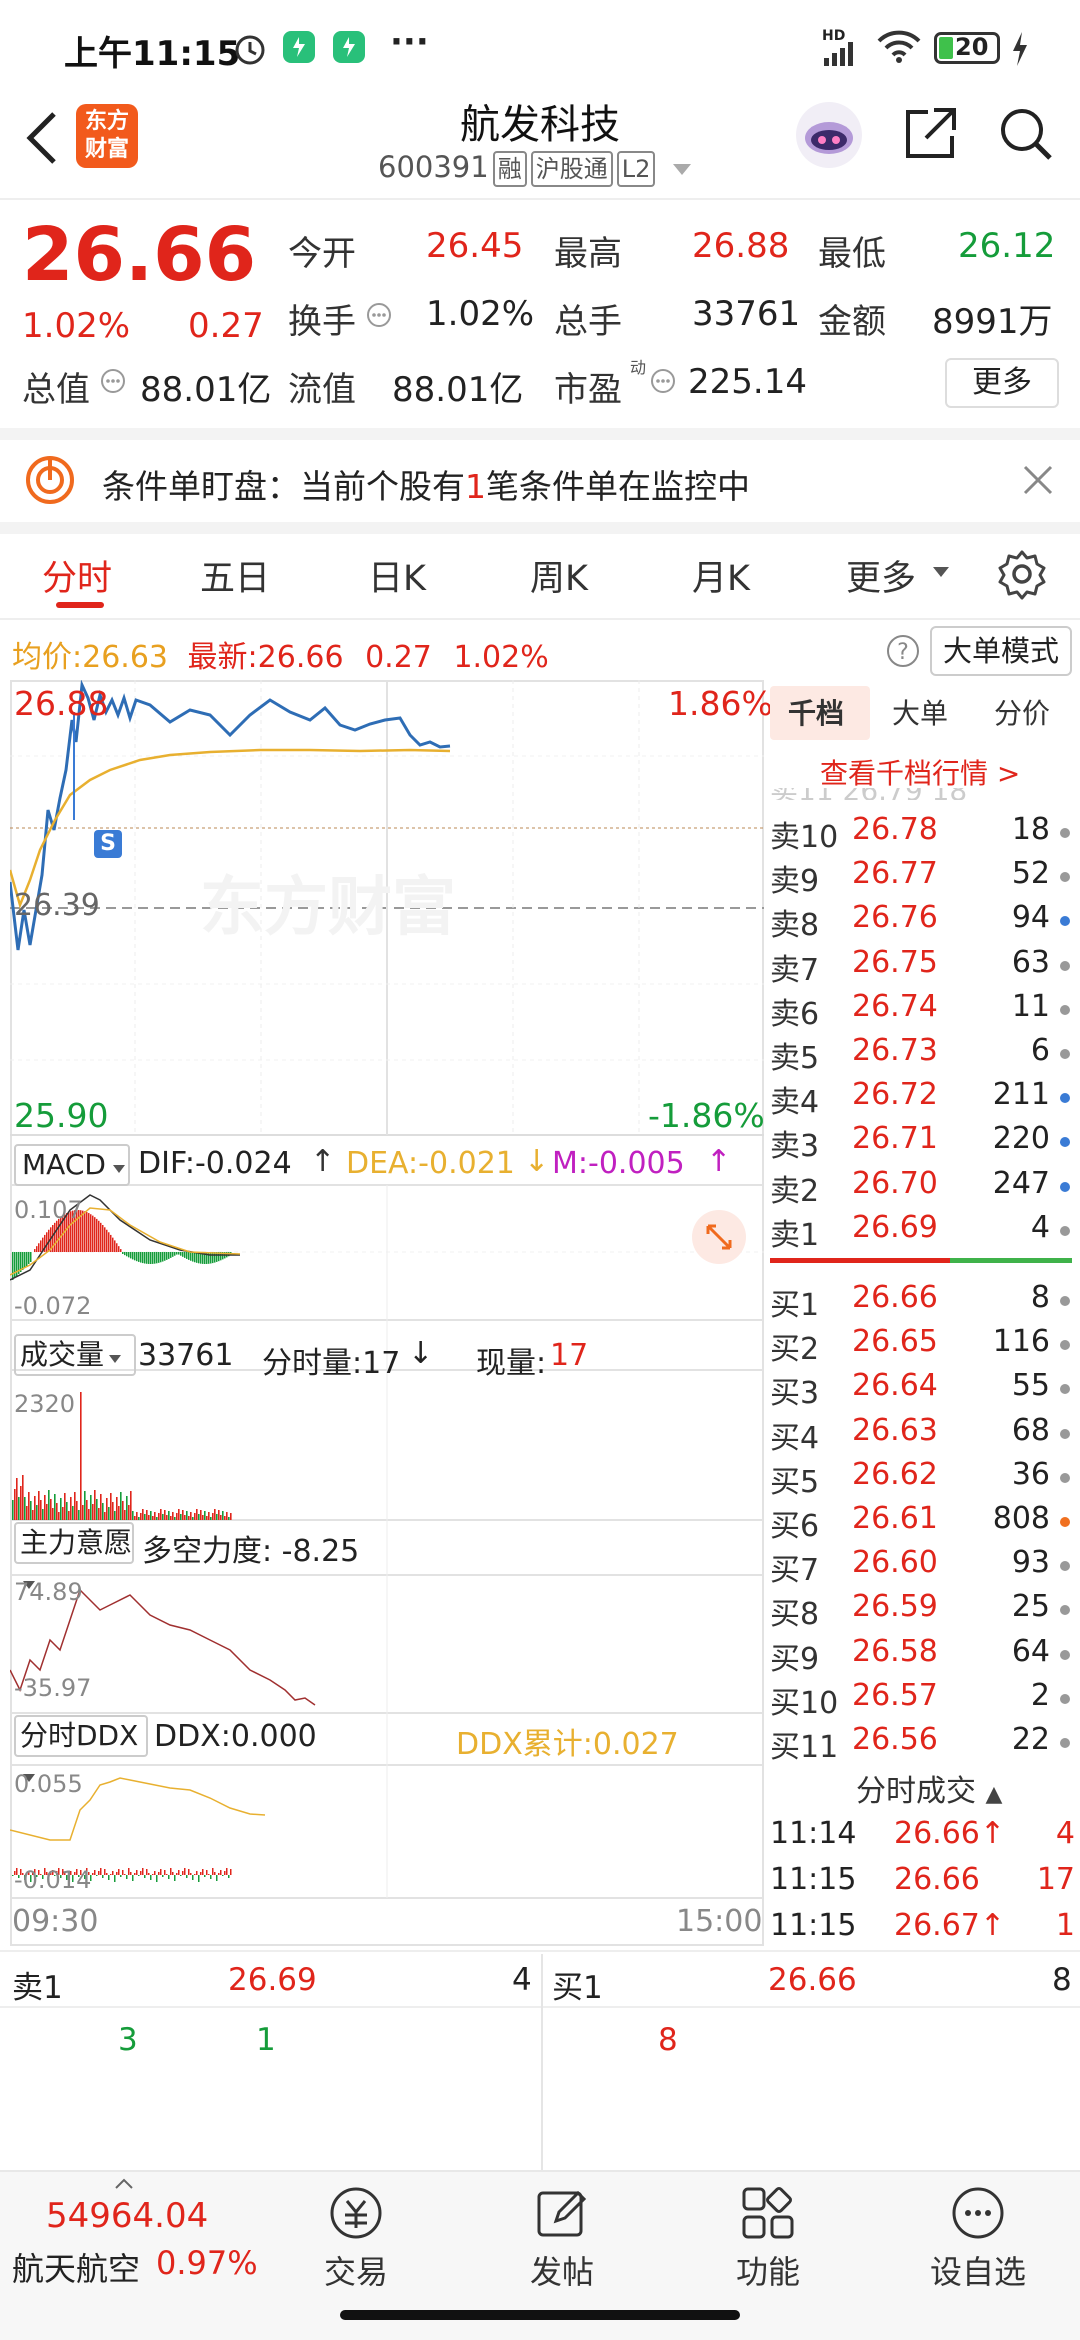 The width and height of the screenshot is (1080, 2340). I want to click on order-volume: 22, so click(1030, 1739).